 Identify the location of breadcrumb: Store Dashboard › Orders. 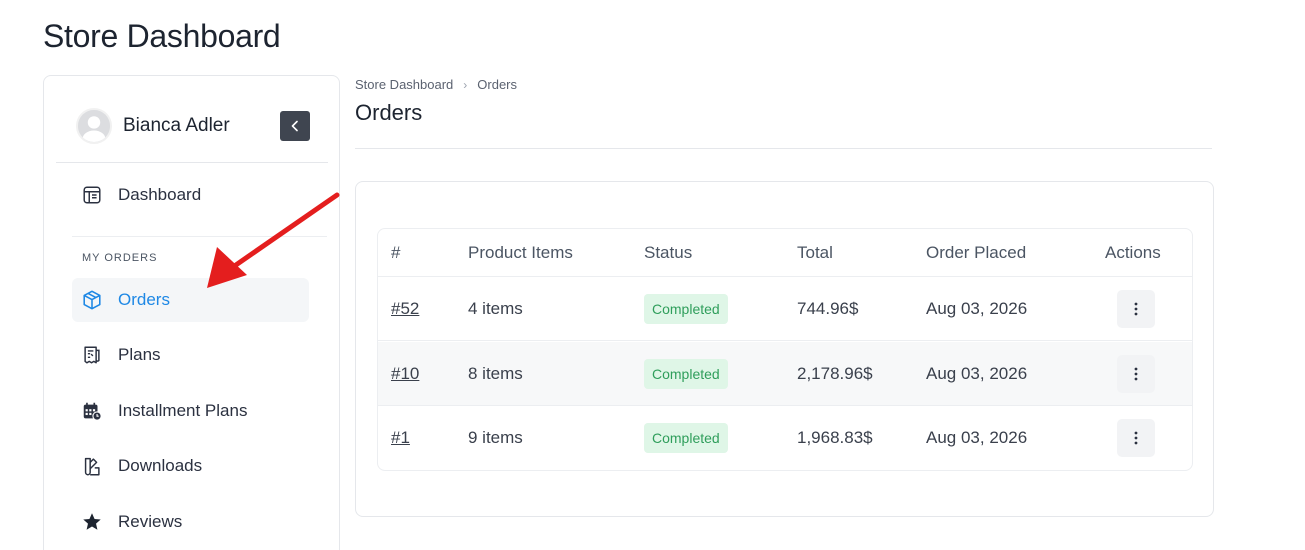
(436, 84).